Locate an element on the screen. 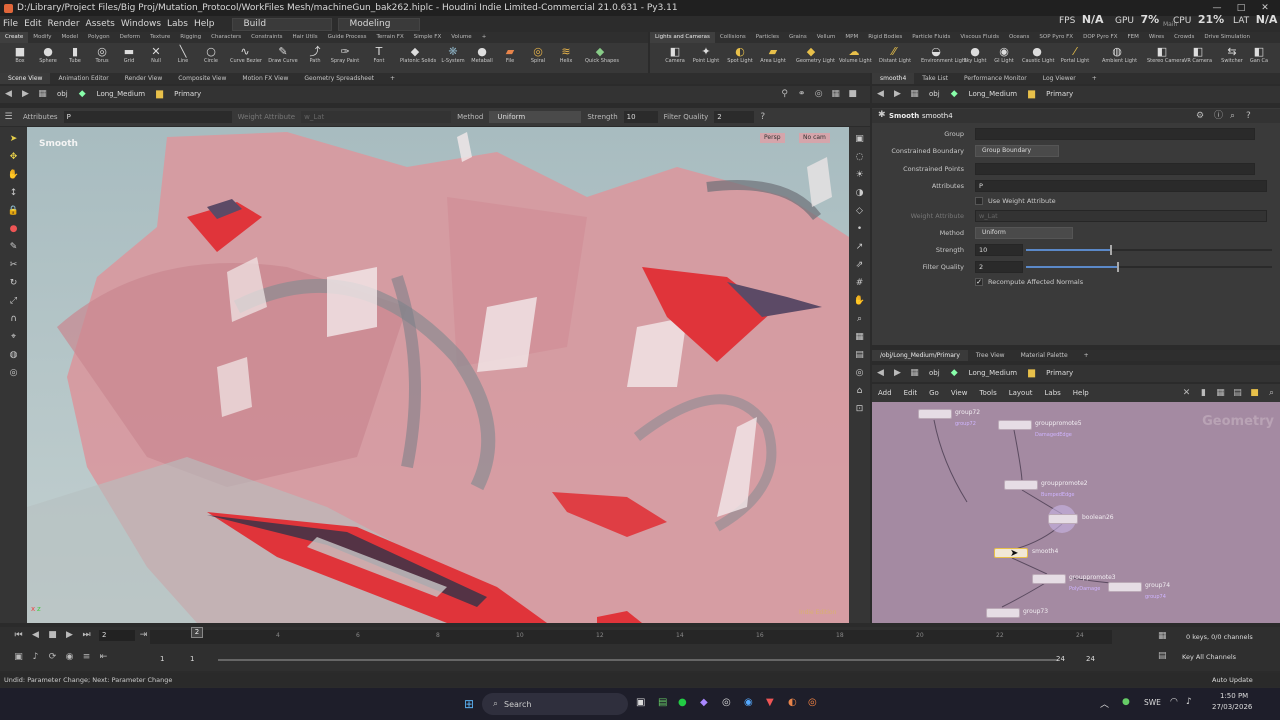 This screenshot has width=1280, height=720. tab-scene-view: Scene View is located at coordinates (25, 78).